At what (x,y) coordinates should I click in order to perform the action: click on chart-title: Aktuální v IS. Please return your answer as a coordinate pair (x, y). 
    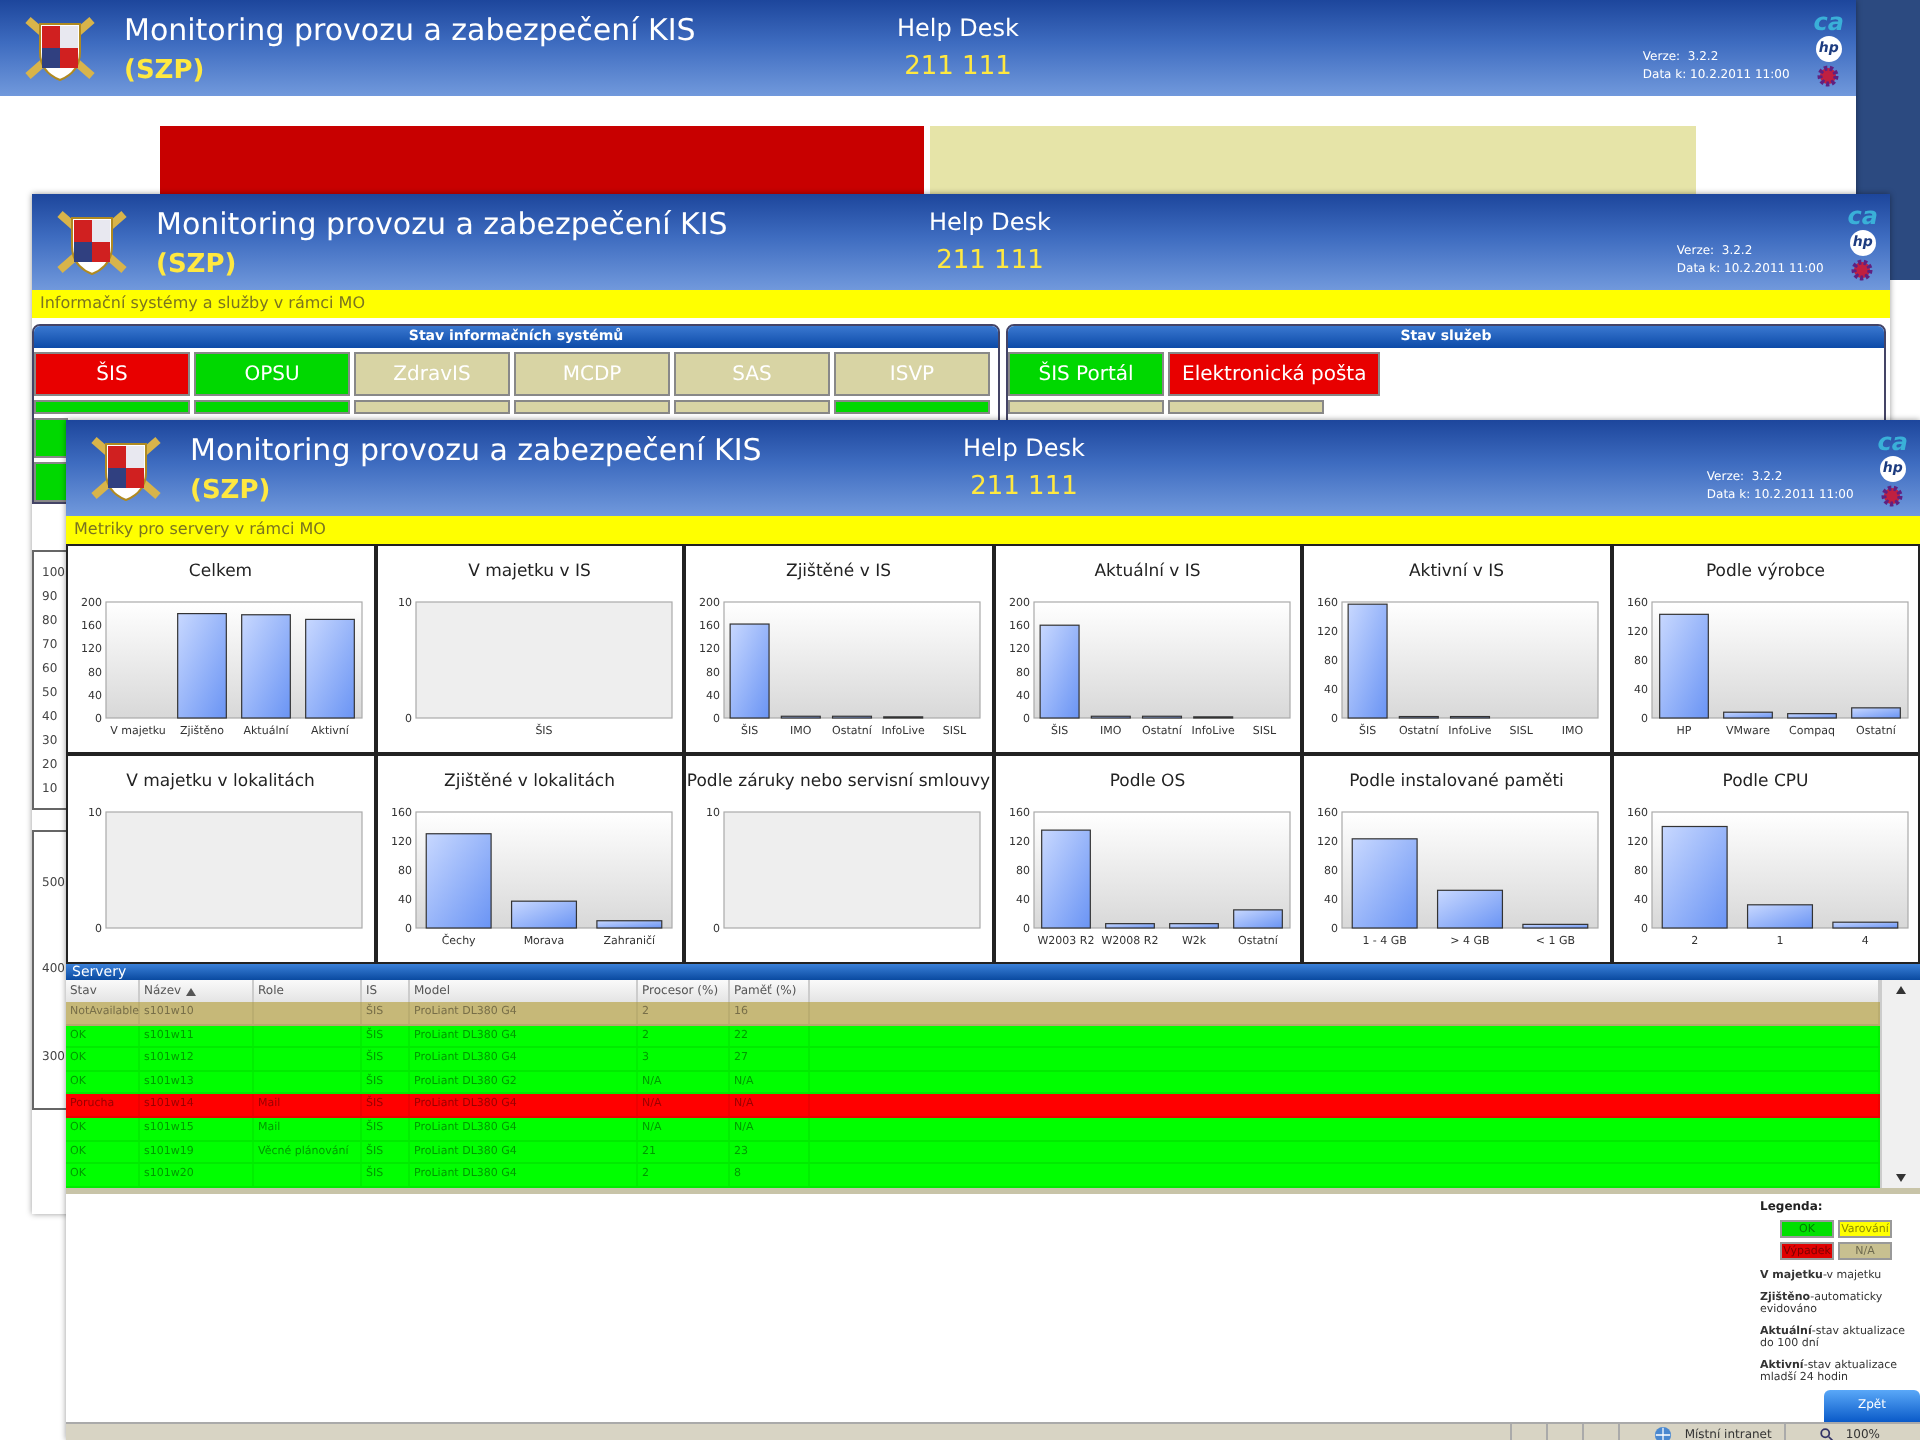
    Looking at the image, I should click on (1147, 572).